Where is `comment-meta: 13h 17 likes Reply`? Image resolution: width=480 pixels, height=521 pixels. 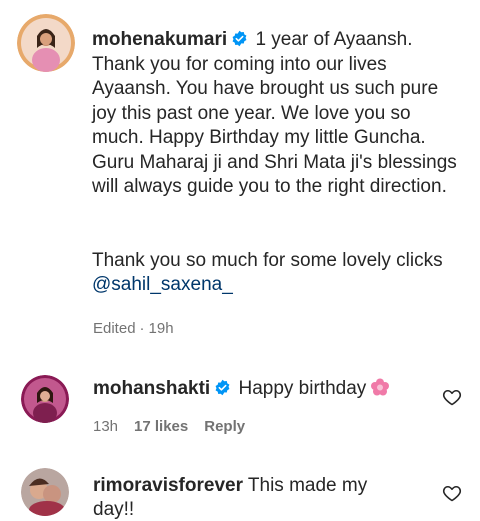
comment-meta: 13h 17 likes Reply is located at coordinates (177, 426).